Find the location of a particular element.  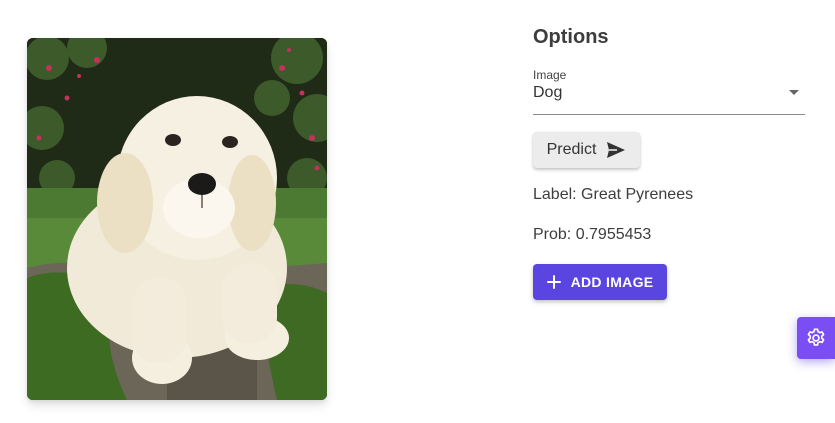

gear-icon is located at coordinates (816, 337).